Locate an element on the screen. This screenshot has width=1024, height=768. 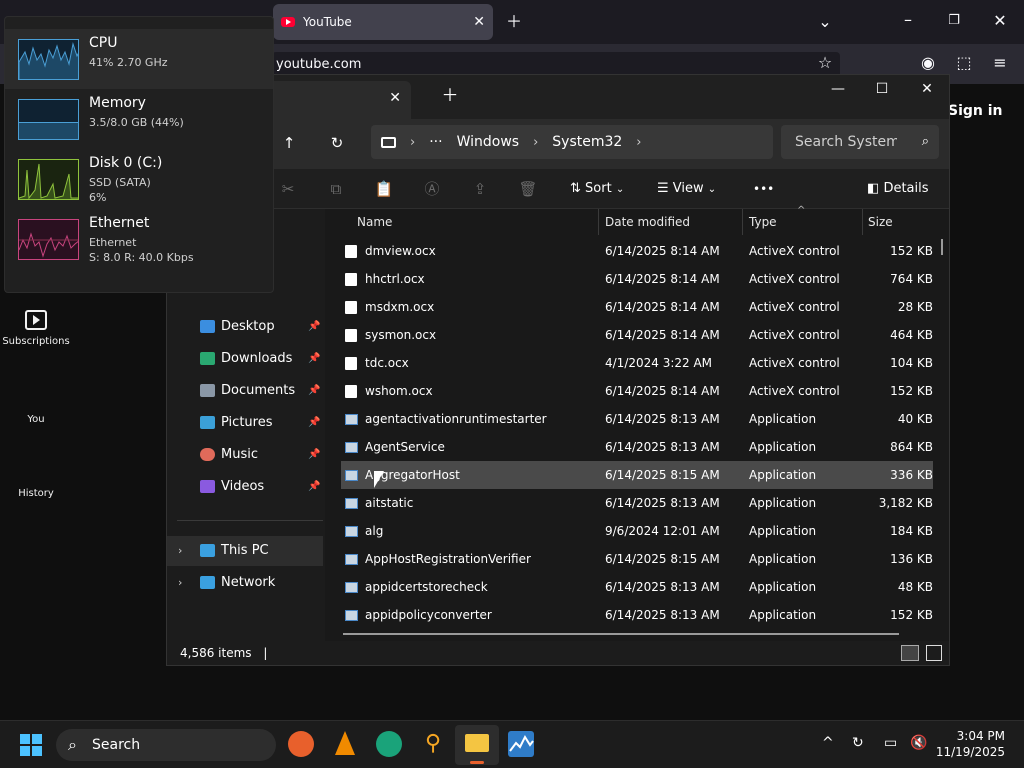
magnifier-app-icon: ⚲ is located at coordinates (433, 744).